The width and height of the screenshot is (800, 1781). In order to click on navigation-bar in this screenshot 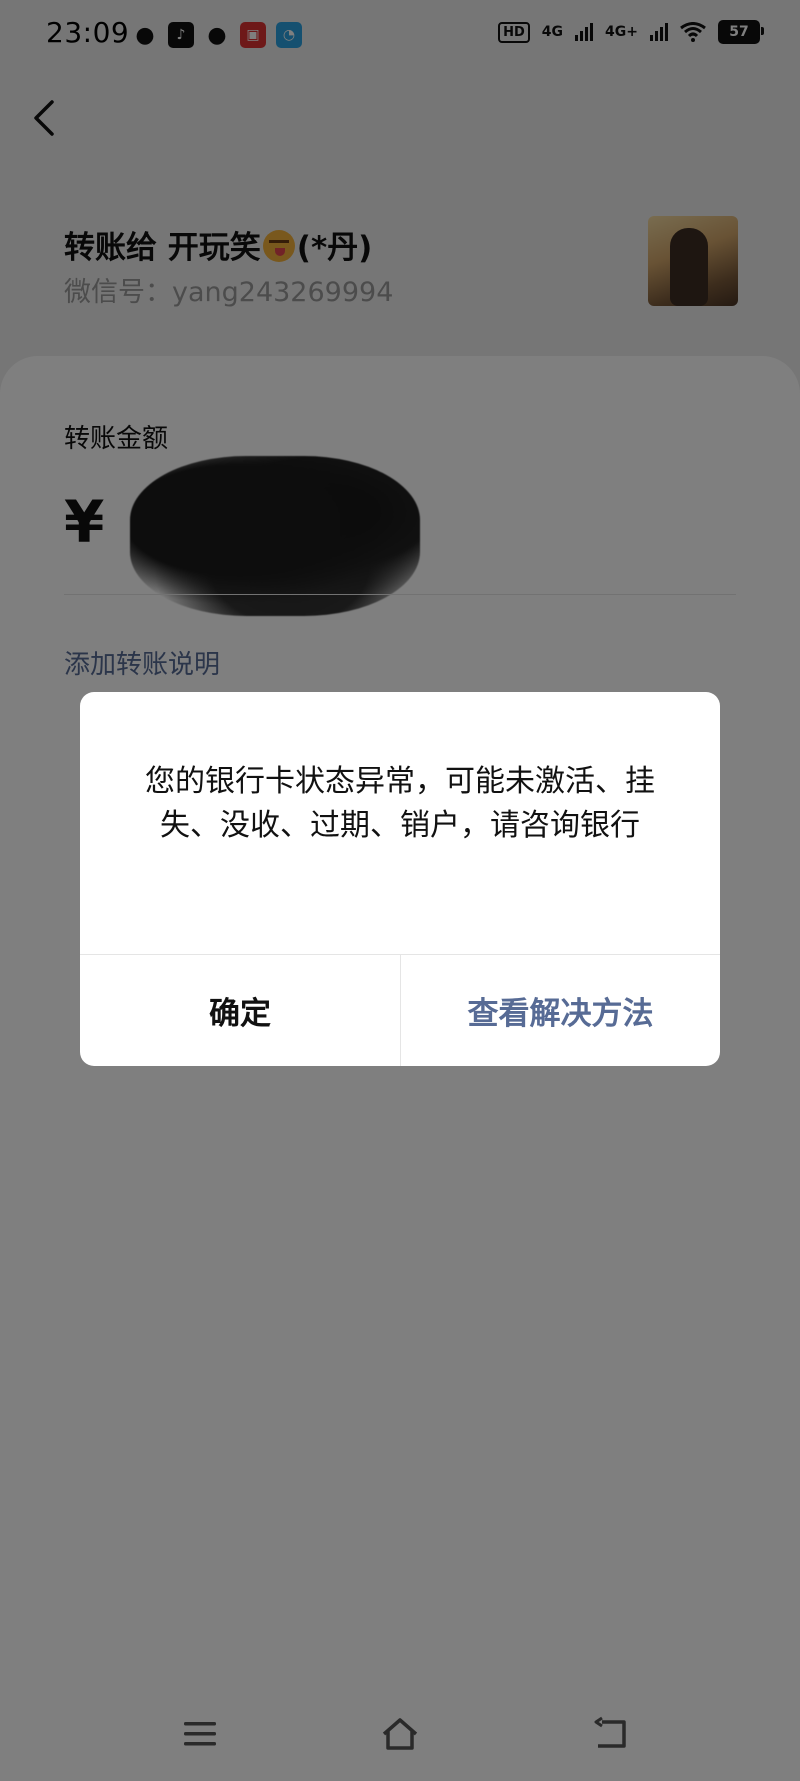, I will do `click(400, 1735)`.